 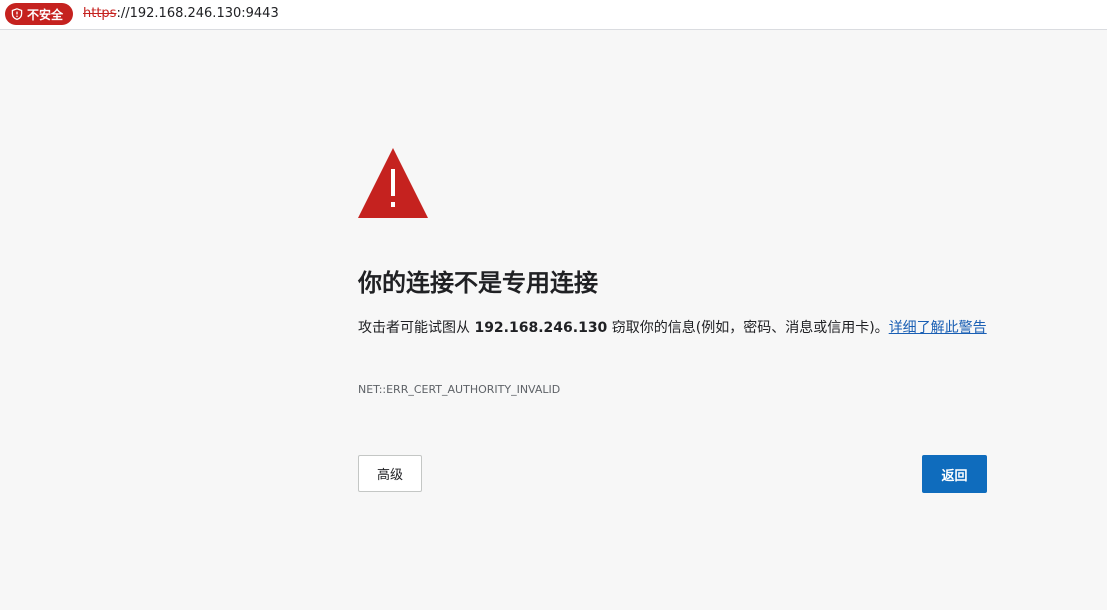 What do you see at coordinates (748, 328) in the screenshot?
I see `message-suffix: 窃取你的信息(例如，密码、消息或信用卡)。` at bounding box center [748, 328].